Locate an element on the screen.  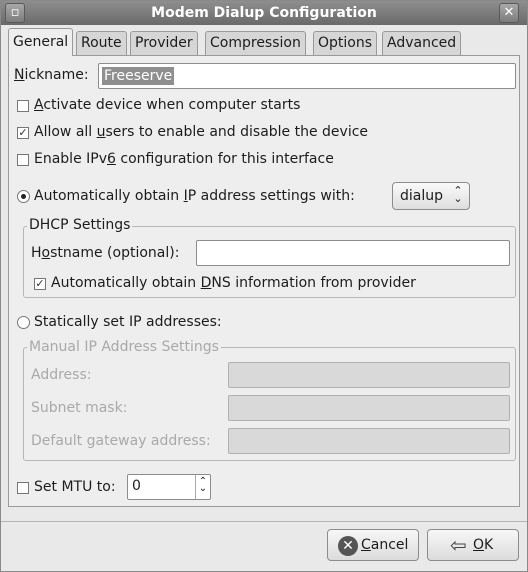
title-bar: ▫ Modem Dialup Configuration ✕ is located at coordinates (264, 13).